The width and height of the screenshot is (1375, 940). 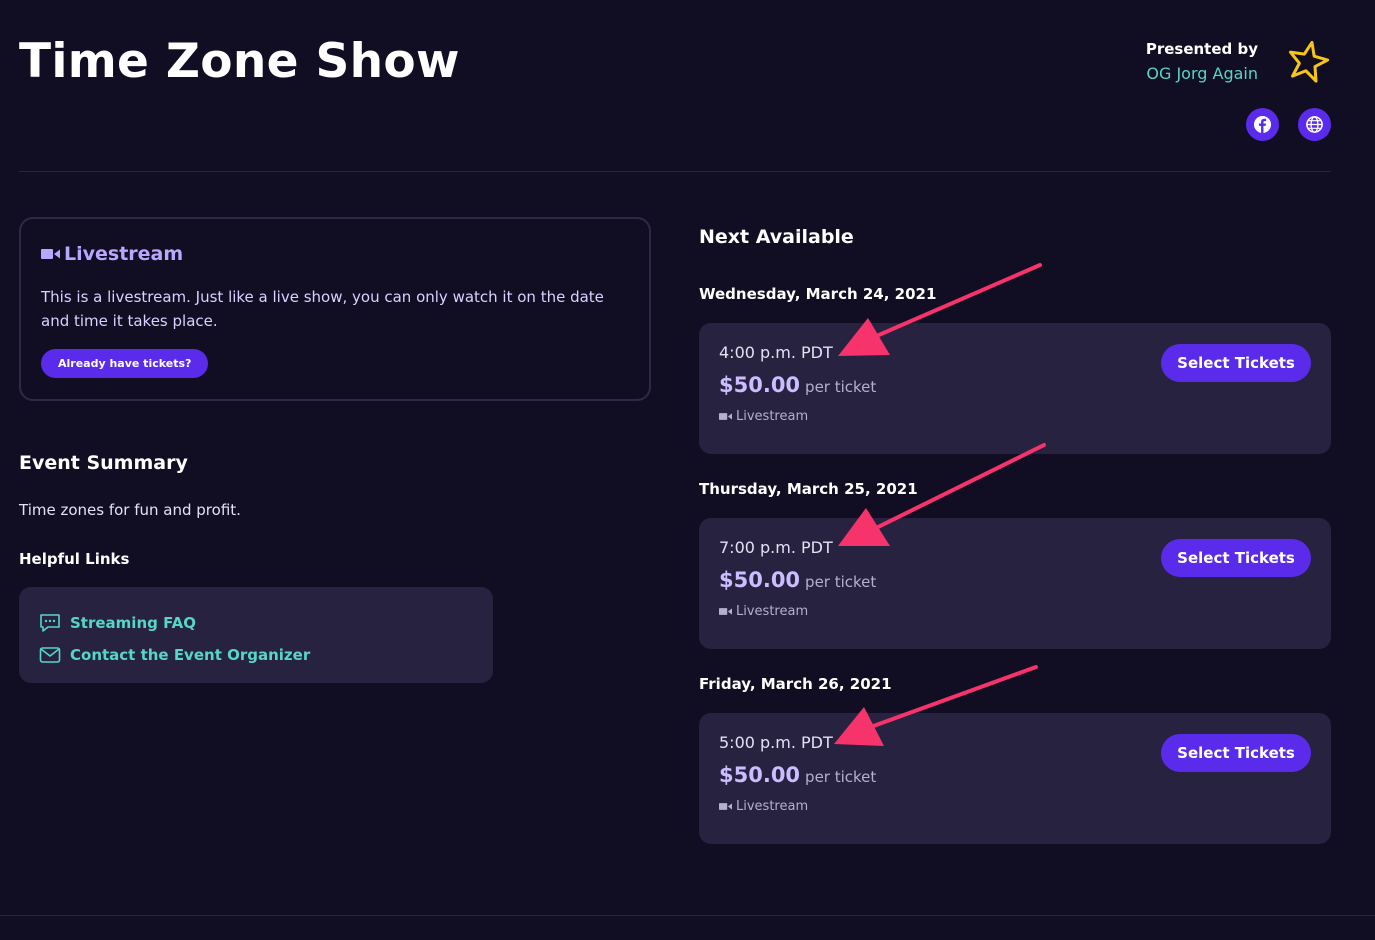 What do you see at coordinates (1202, 73) in the screenshot?
I see `presenter-name-link: OG Jorg Again` at bounding box center [1202, 73].